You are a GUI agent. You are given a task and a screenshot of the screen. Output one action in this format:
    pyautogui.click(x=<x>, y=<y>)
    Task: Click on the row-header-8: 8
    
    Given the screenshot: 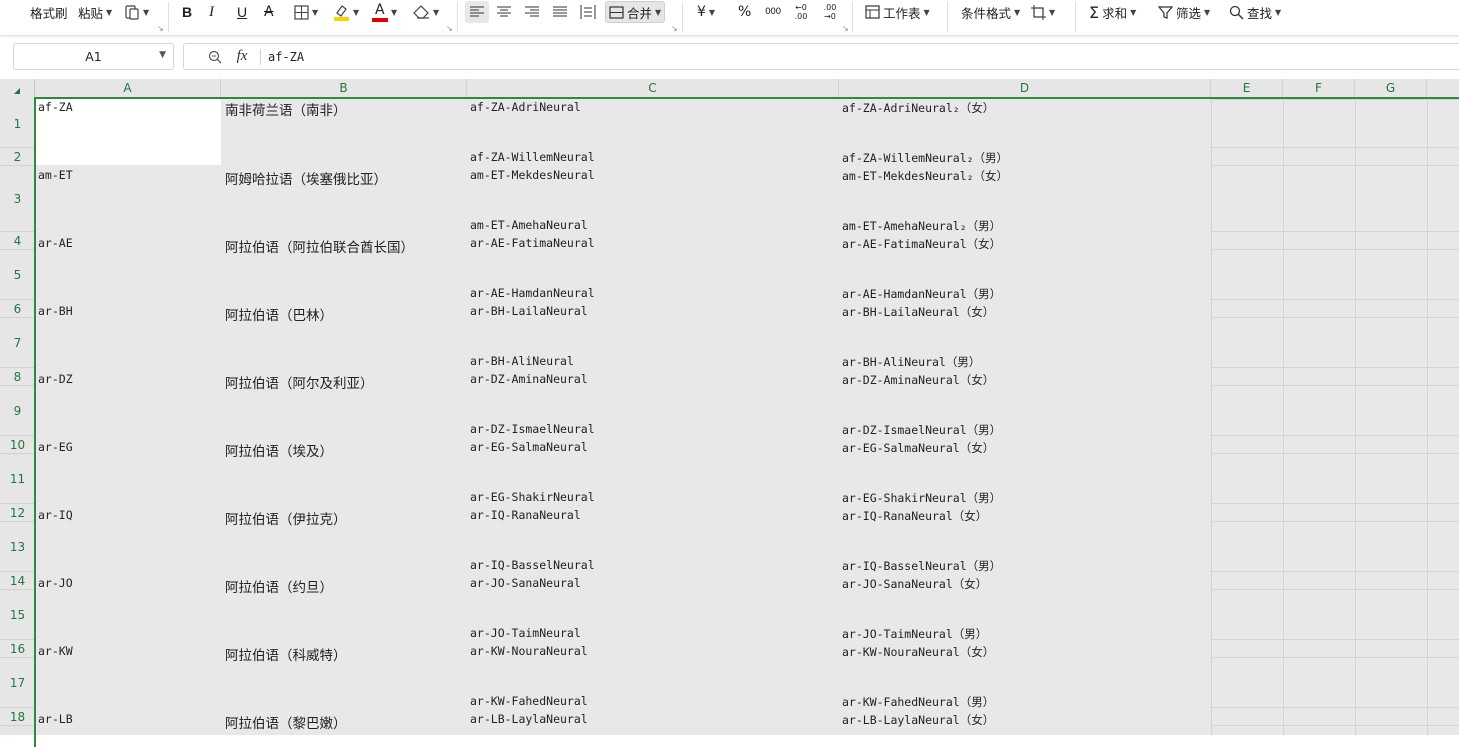 What is the action you would take?
    pyautogui.click(x=17, y=377)
    